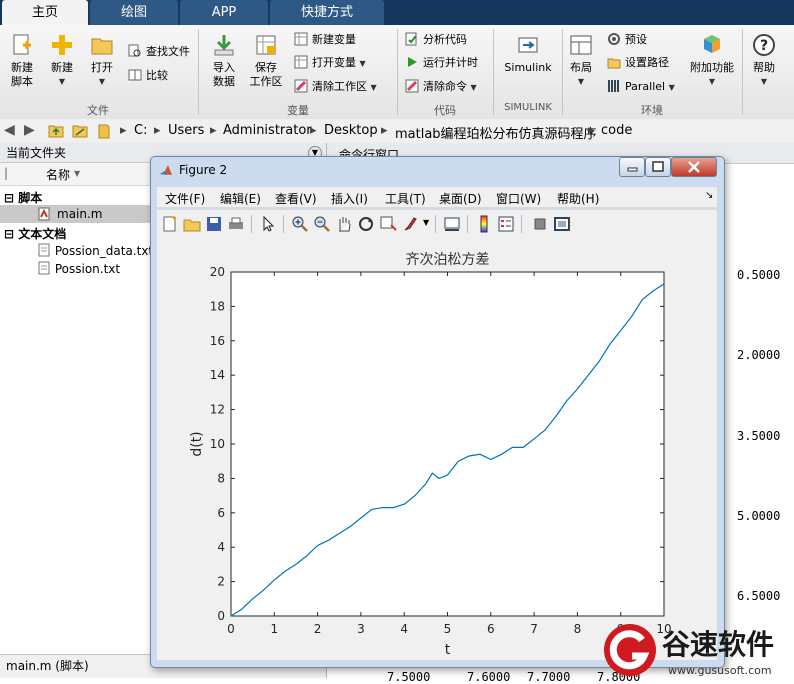 The image size is (794, 684). What do you see at coordinates (581, 61) in the screenshot?
I see `layout-button: 布局 ▼` at bounding box center [581, 61].